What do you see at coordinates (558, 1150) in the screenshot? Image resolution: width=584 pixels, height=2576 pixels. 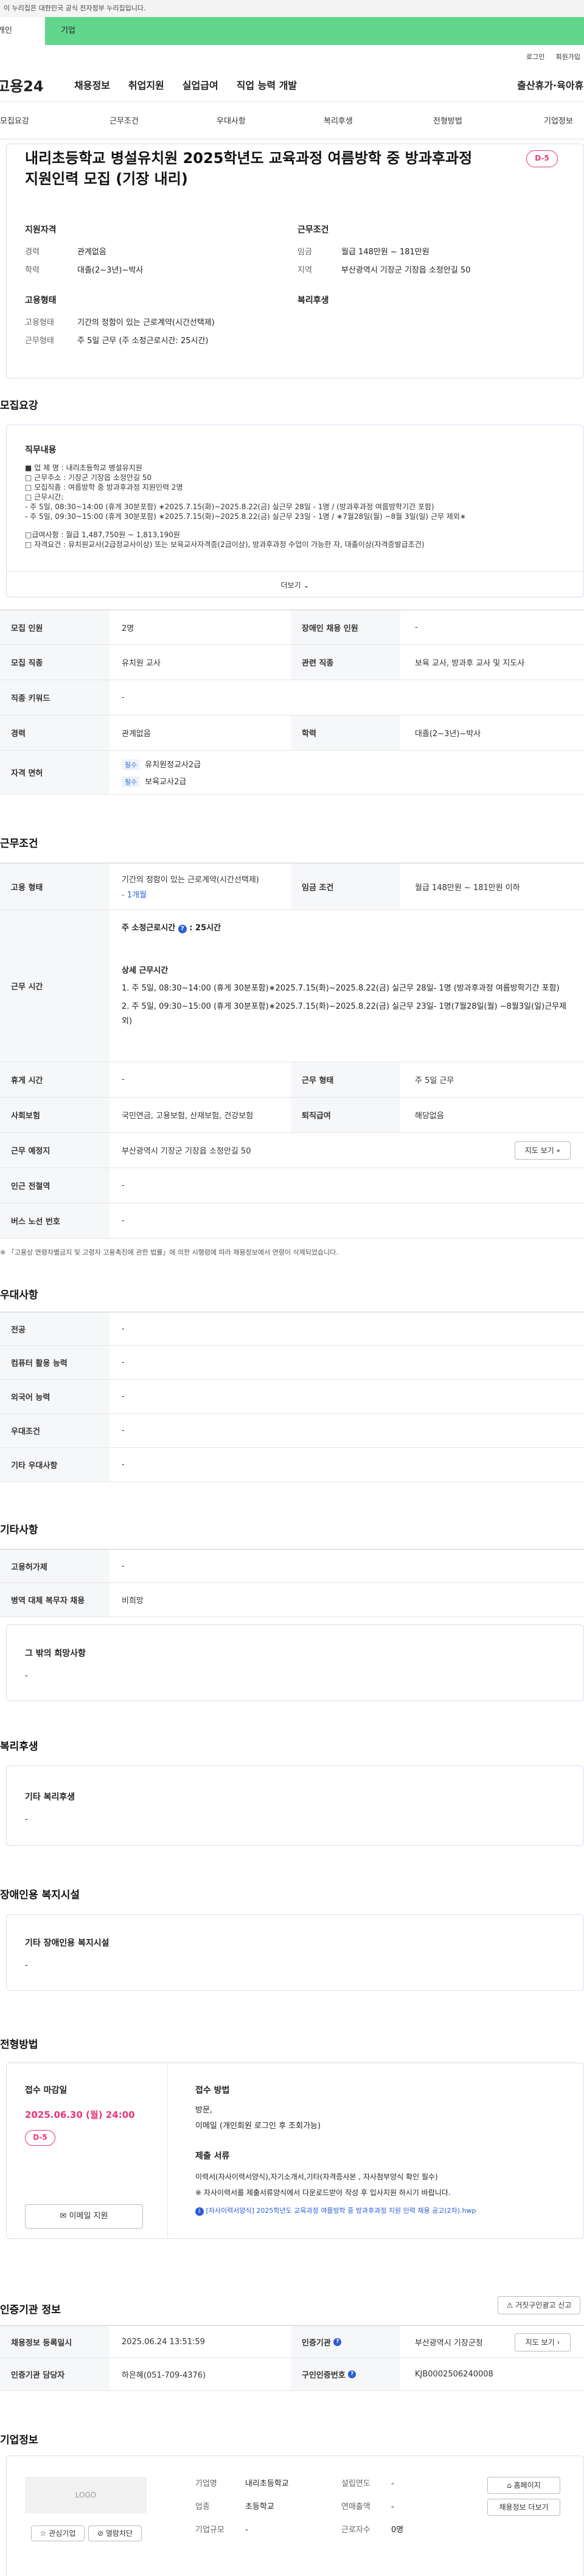 I see `map-icon: ⌖` at bounding box center [558, 1150].